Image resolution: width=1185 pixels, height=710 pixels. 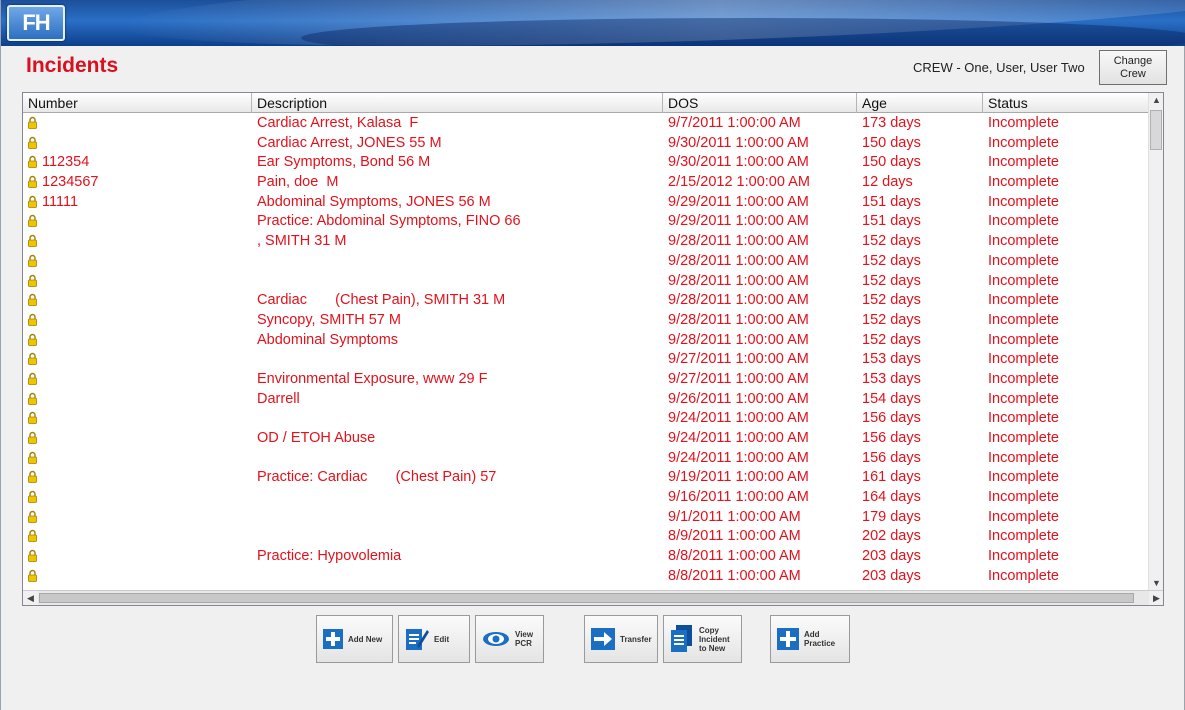 I want to click on transfer-button: Transfer, so click(x=621, y=639).